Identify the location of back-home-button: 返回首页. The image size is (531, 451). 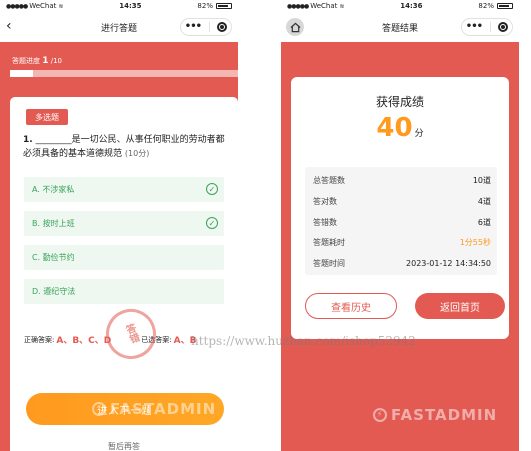
(460, 306).